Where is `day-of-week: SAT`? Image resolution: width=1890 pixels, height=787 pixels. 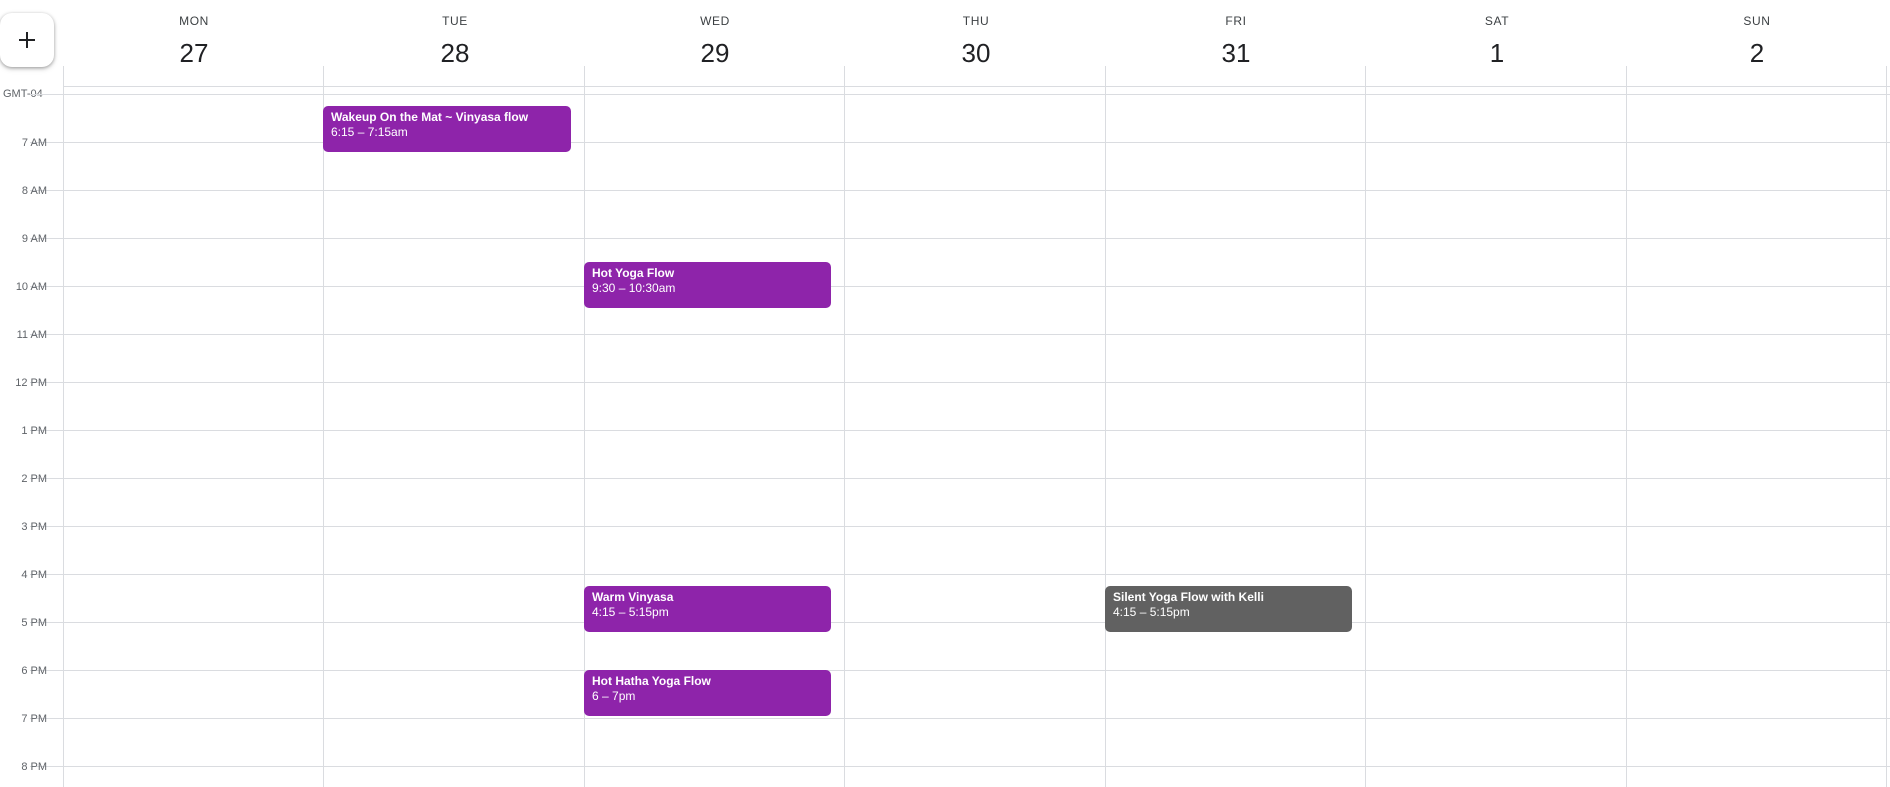 day-of-week: SAT is located at coordinates (1497, 21).